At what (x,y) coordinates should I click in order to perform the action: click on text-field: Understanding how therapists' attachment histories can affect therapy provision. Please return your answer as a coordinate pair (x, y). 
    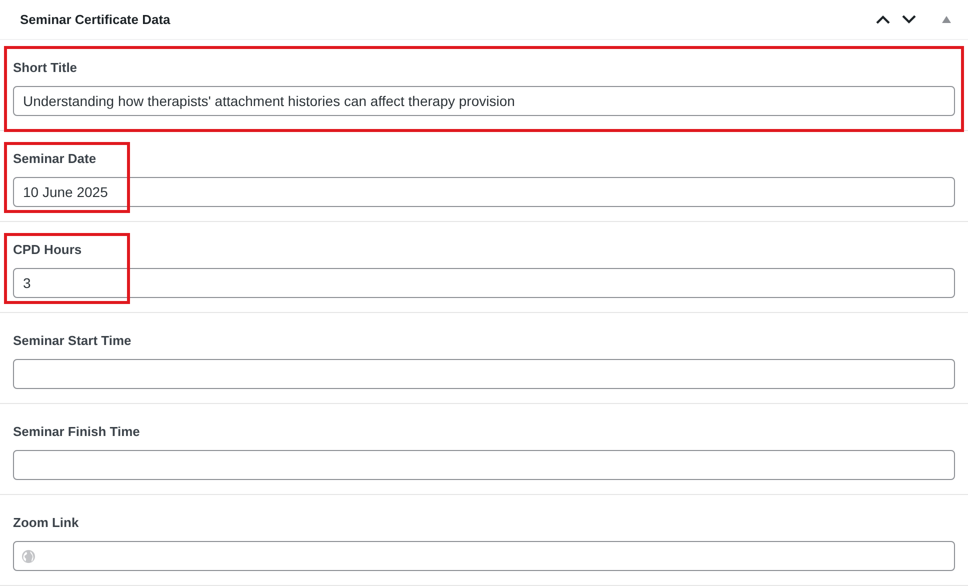
    Looking at the image, I should click on (484, 101).